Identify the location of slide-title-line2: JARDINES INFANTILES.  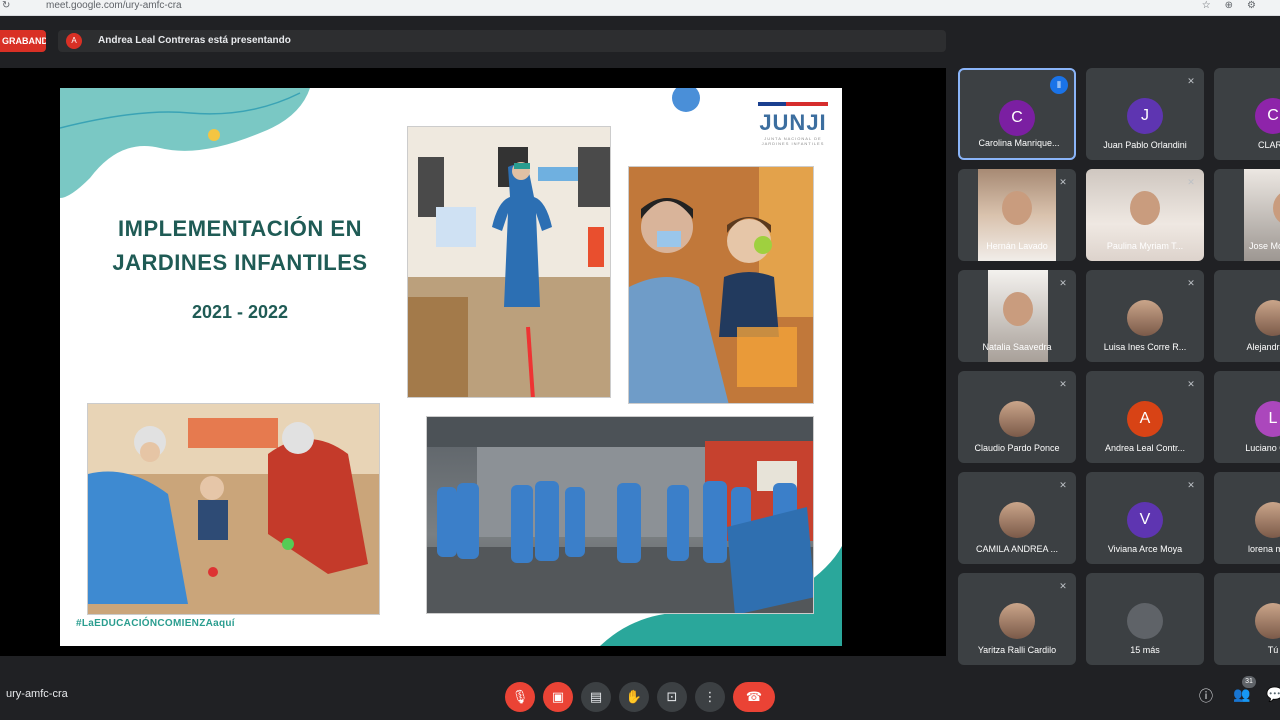
(240, 262).